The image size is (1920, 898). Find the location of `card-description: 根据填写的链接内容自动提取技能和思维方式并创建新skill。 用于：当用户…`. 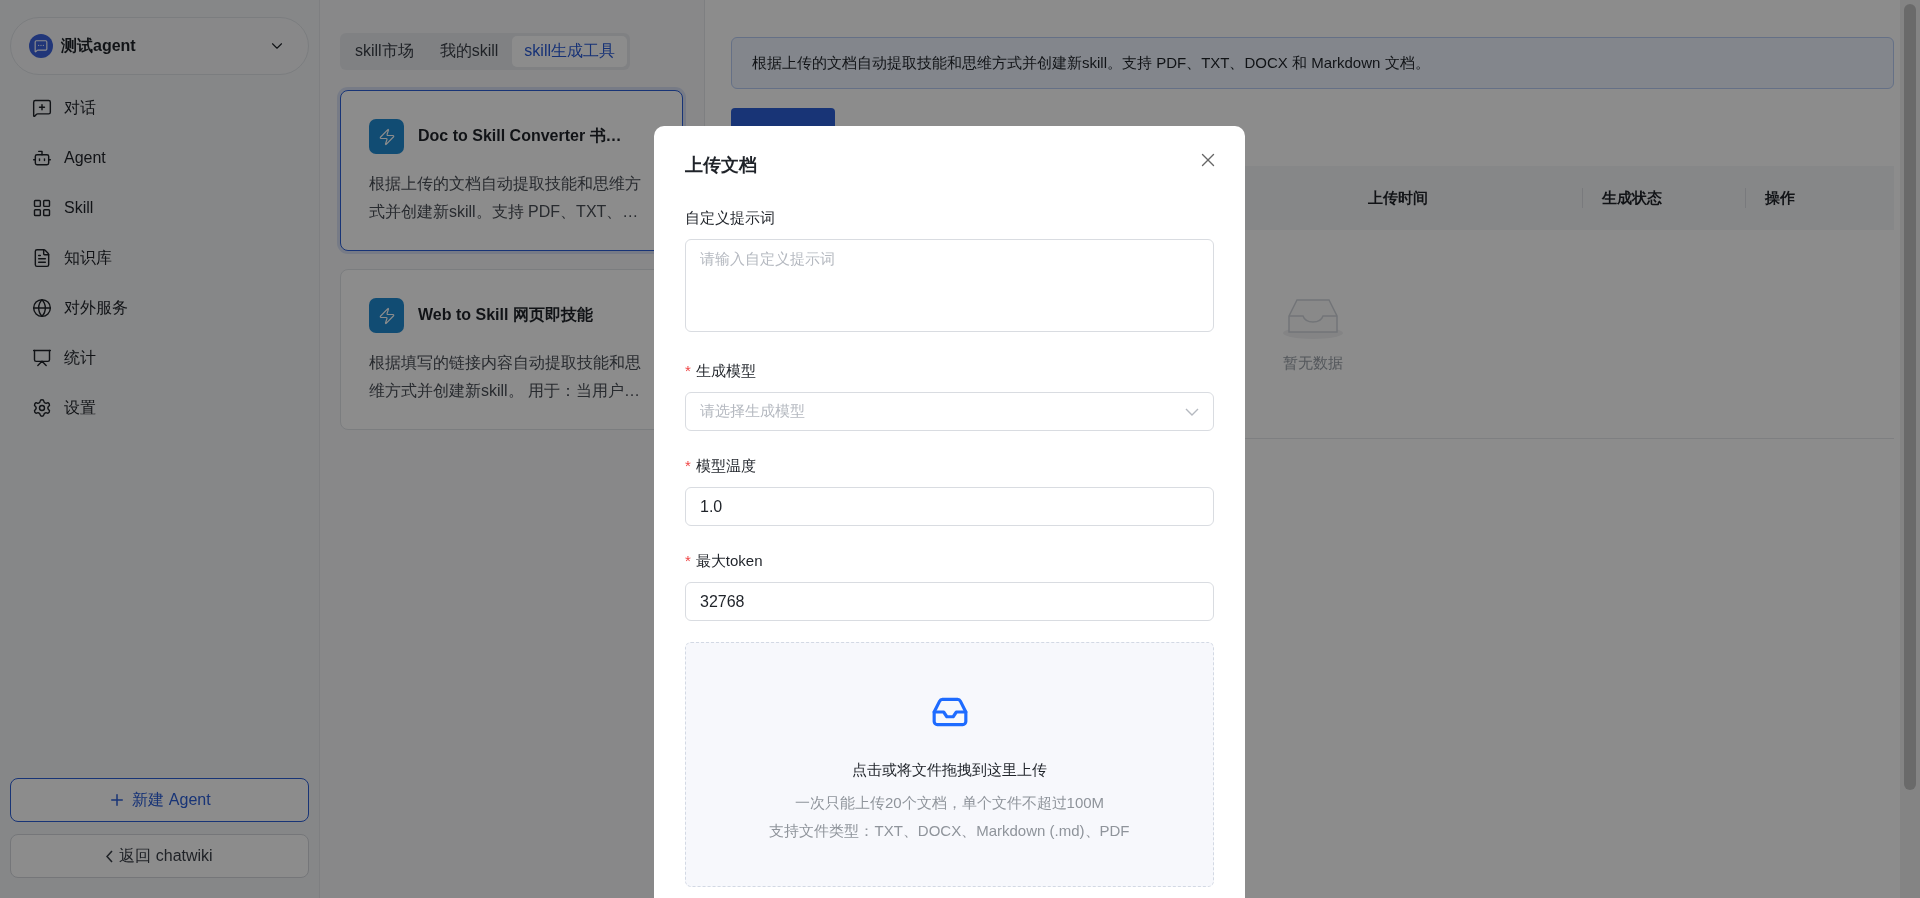

card-description: 根据填写的链接内容自动提取技能和思维方式并创建新skill。 用于：当用户… is located at coordinates (505, 377).